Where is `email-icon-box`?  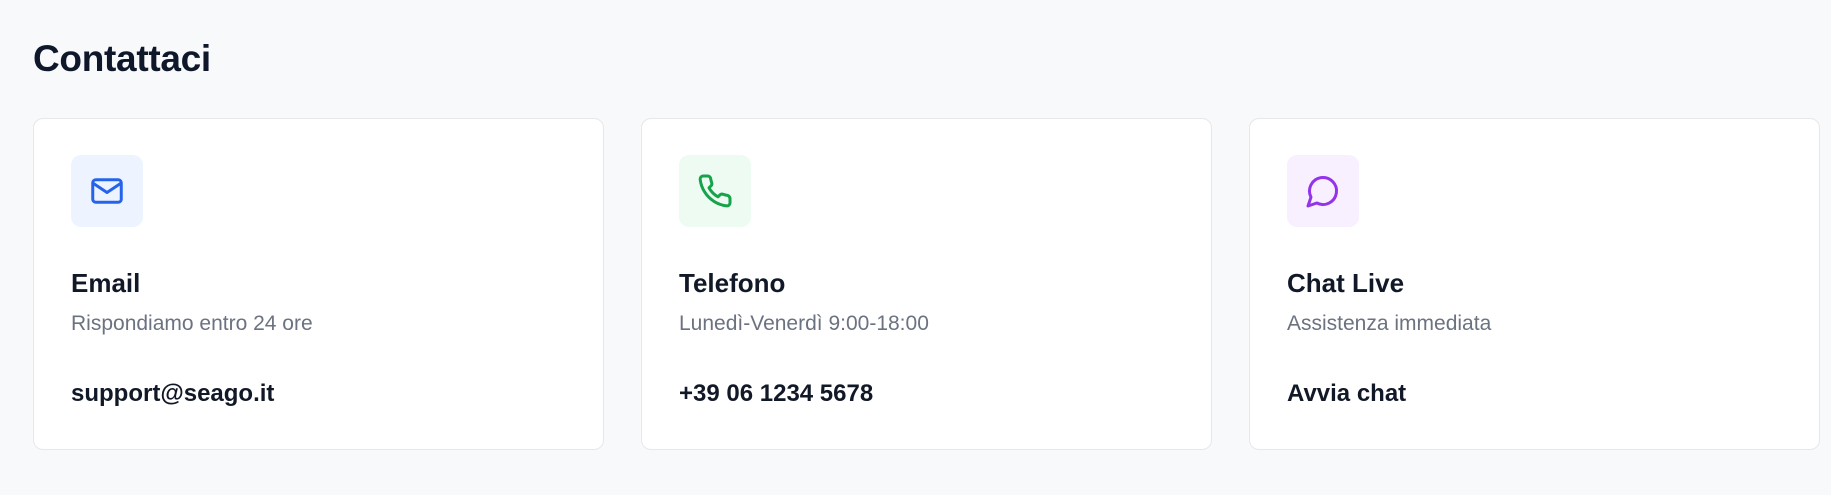 email-icon-box is located at coordinates (107, 191).